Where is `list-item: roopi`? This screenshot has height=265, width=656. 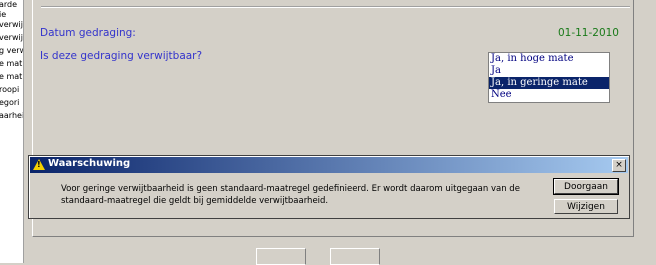
list-item: roopi is located at coordinates (9, 90).